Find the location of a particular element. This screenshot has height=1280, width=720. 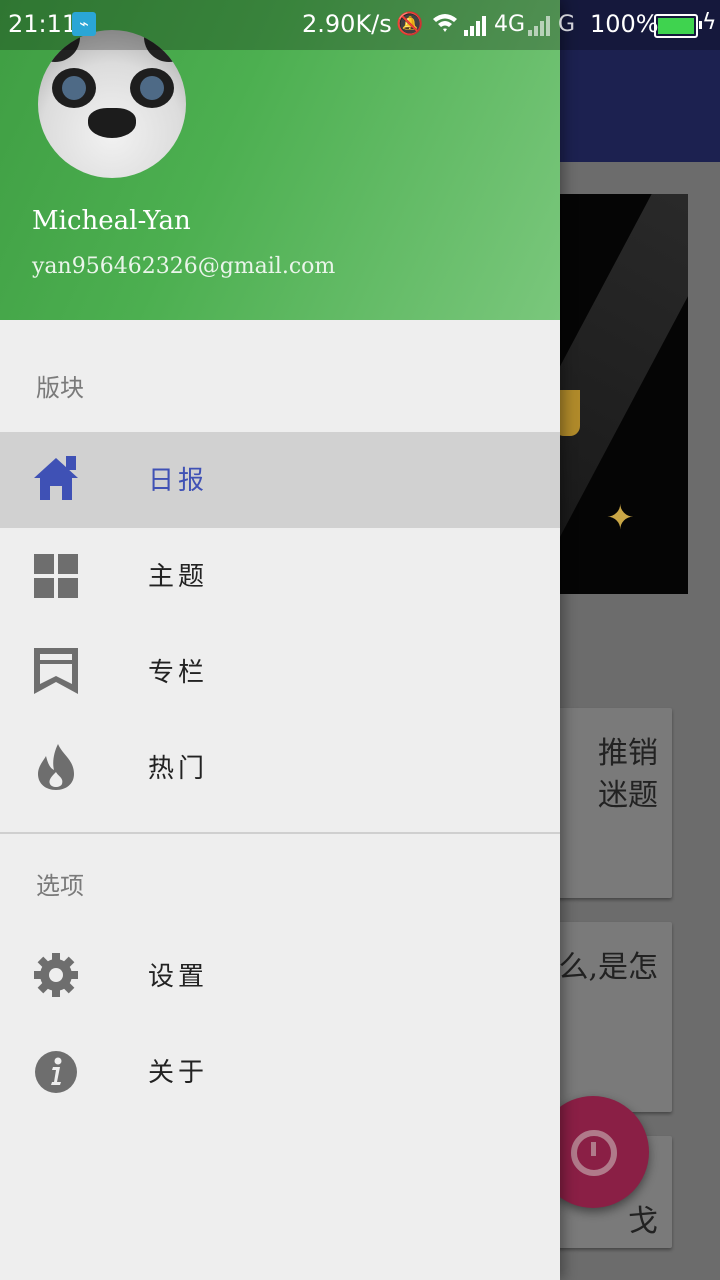

drawer-item-label: 关于 is located at coordinates (178, 1073).